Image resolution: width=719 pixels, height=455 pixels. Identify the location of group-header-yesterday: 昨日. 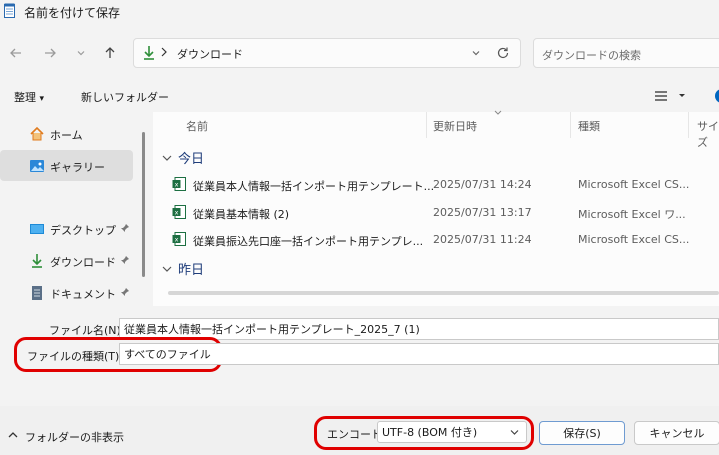
(182, 268).